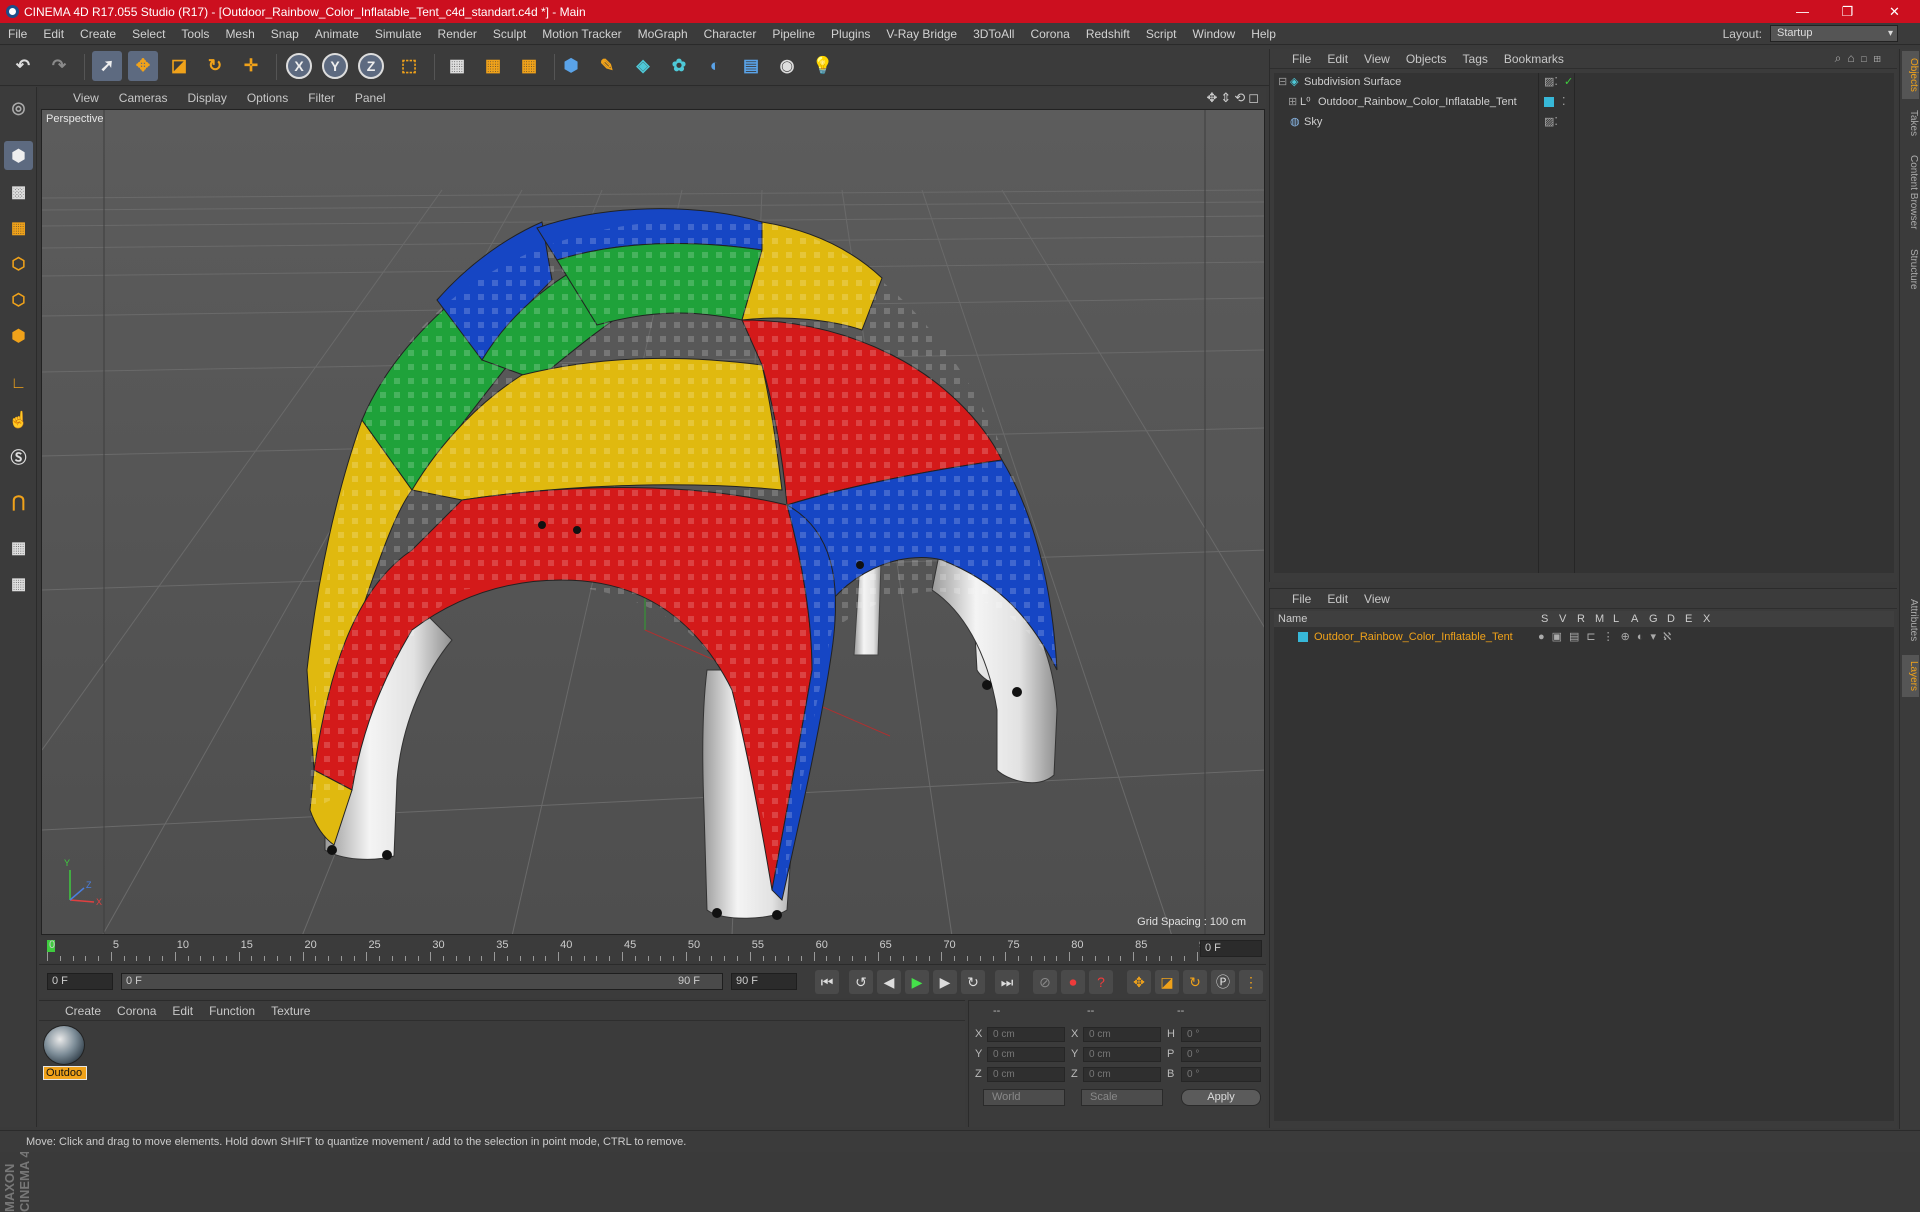 This screenshot has width=1920, height=1212. Describe the element at coordinates (53, 34) in the screenshot. I see `menu-edit: Edit` at that location.